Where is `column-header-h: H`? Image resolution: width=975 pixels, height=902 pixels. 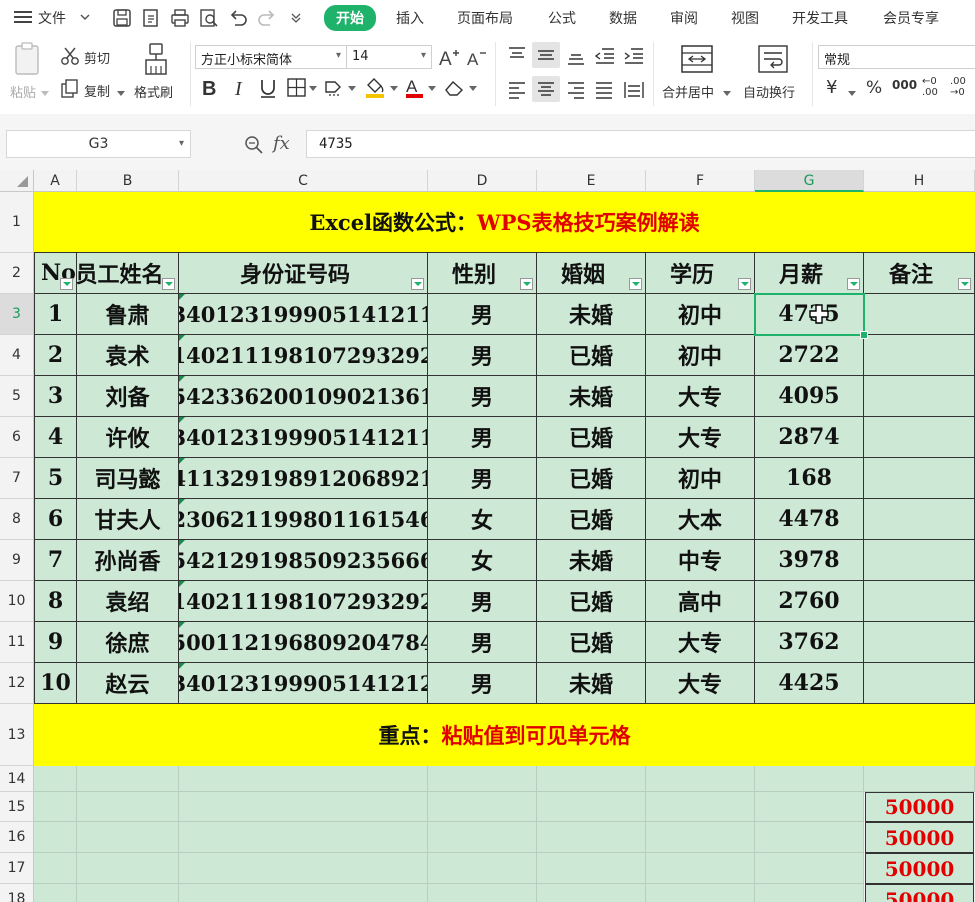 column-header-h: H is located at coordinates (919, 181).